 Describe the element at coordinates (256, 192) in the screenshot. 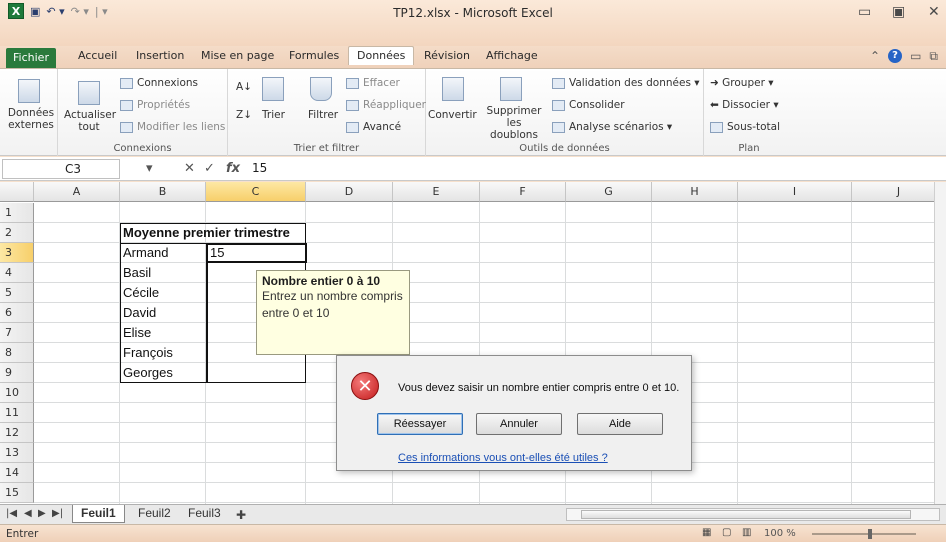

I see `column-header-c: C` at that location.